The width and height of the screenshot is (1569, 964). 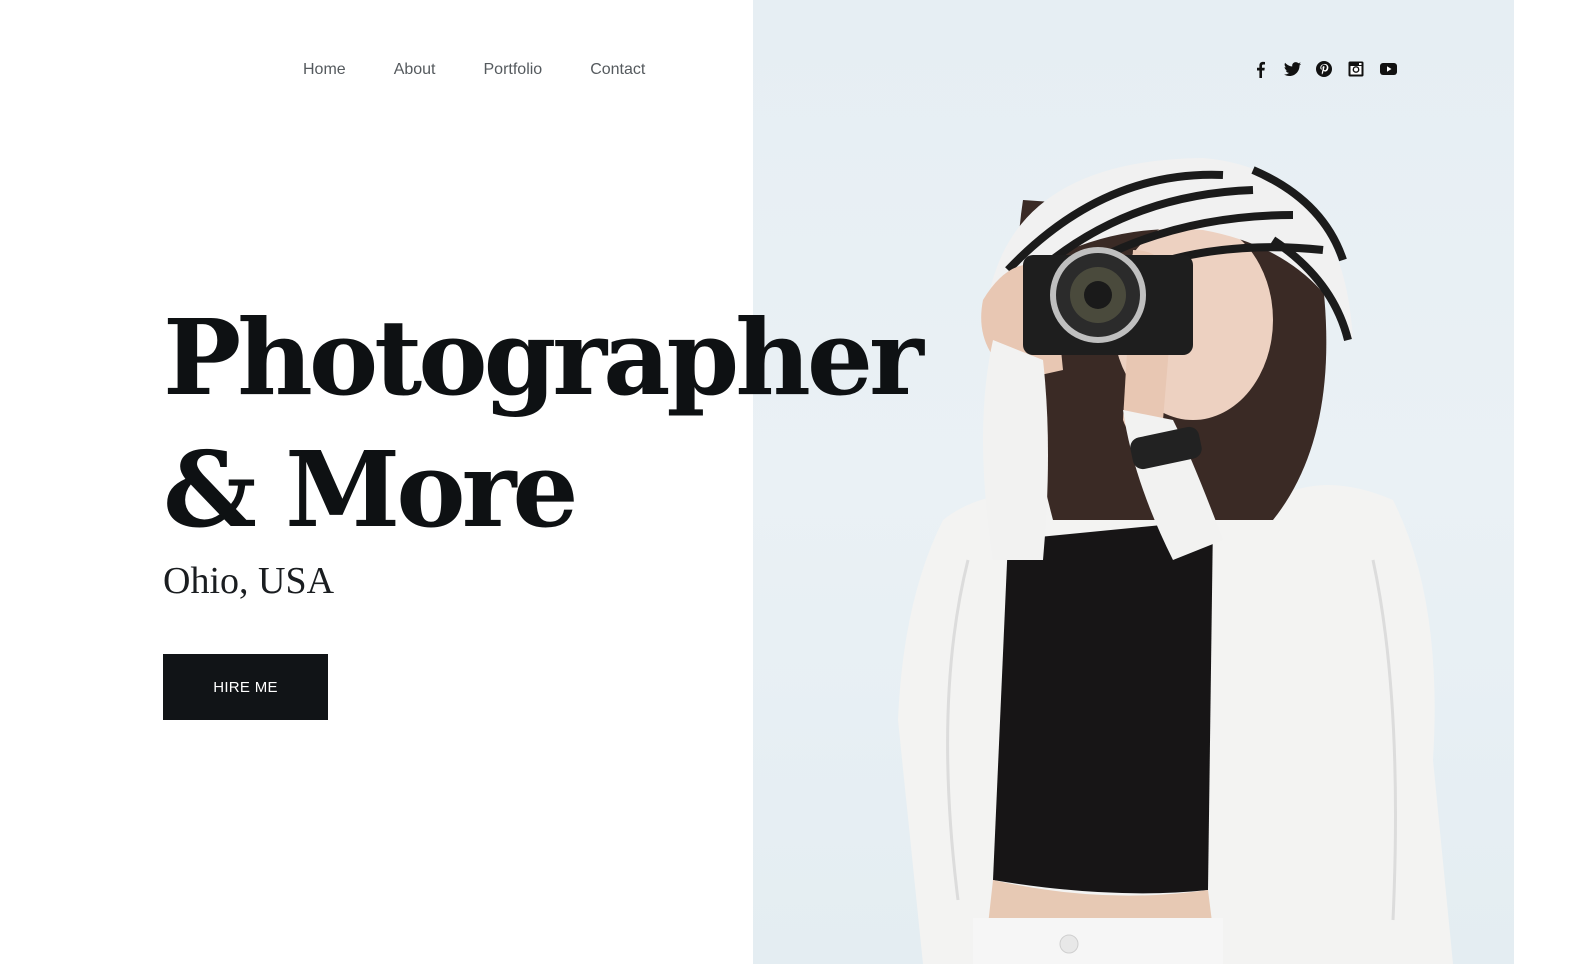 I want to click on nav-item-about: About, so click(x=415, y=70).